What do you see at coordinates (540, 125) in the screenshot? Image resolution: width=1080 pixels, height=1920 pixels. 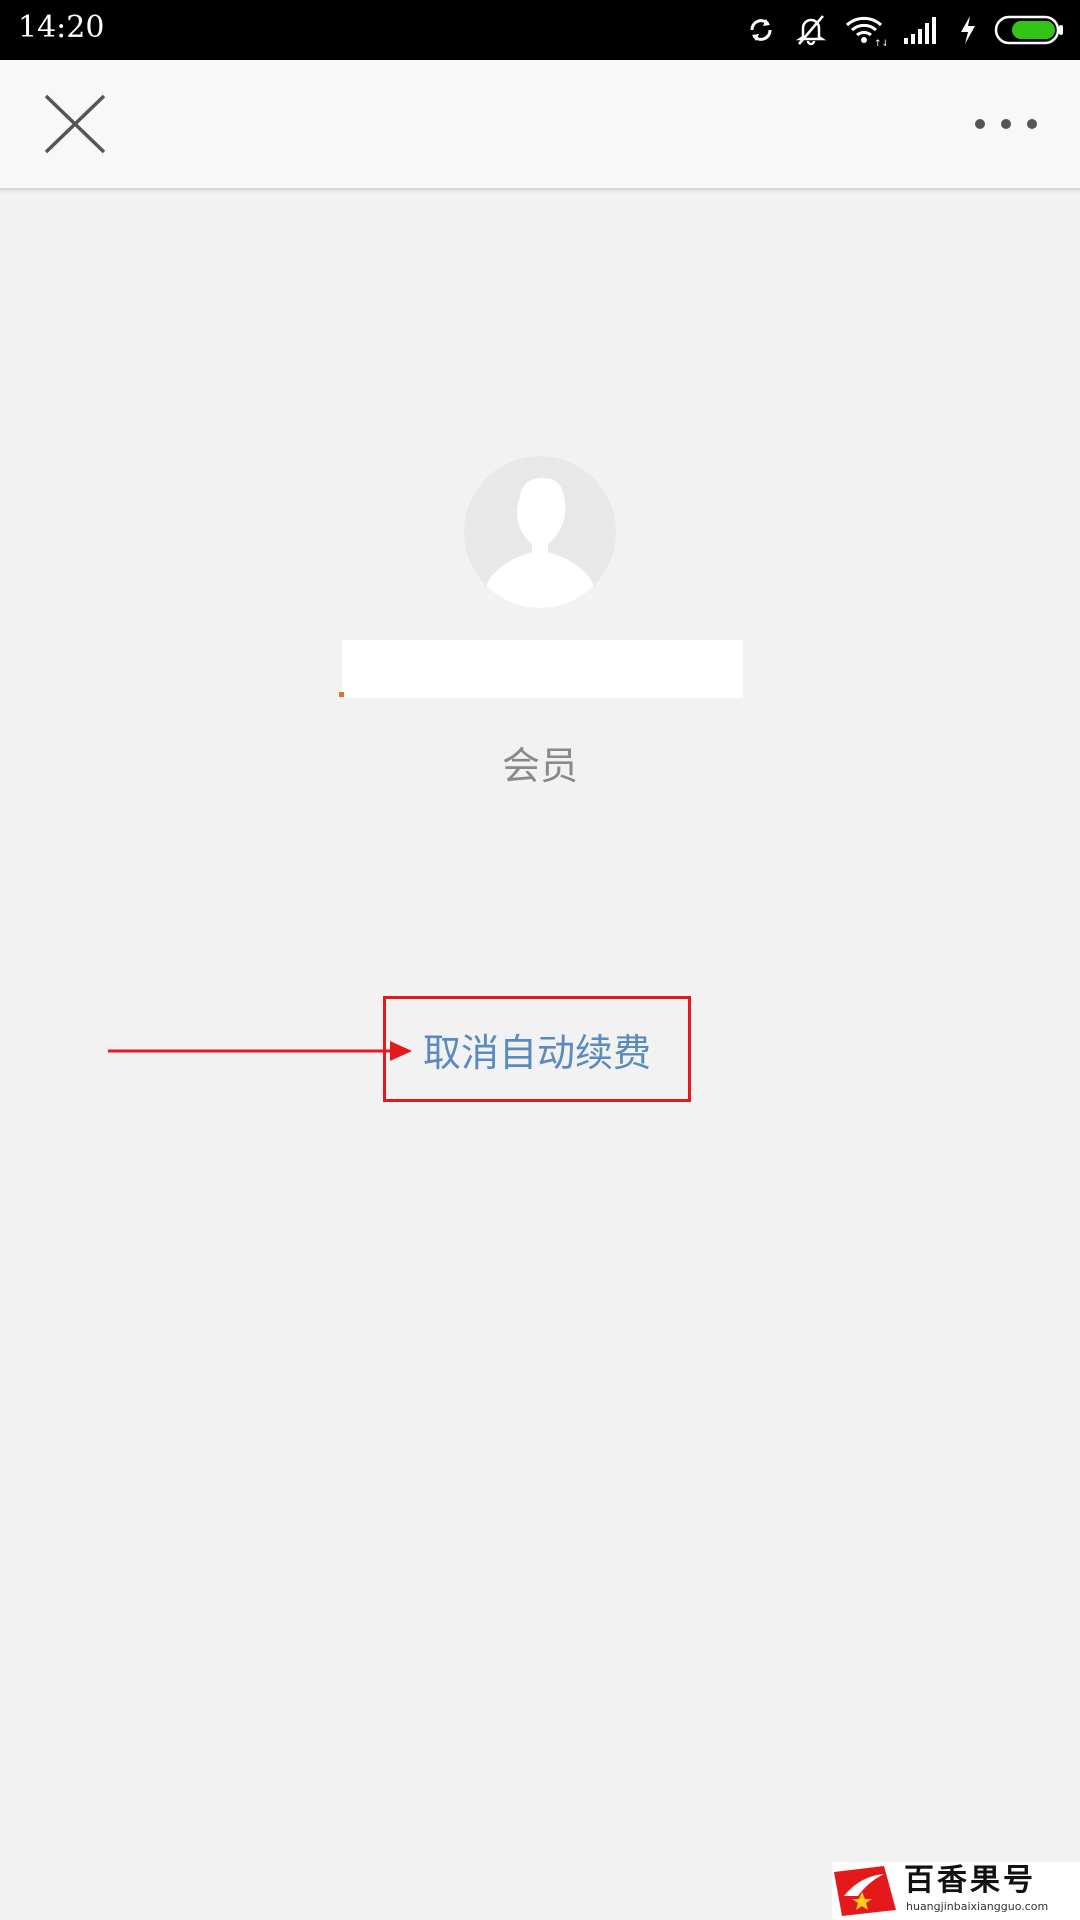 I see `title-bar` at bounding box center [540, 125].